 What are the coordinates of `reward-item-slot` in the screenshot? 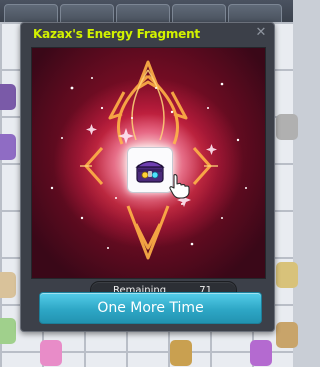 It's located at (150, 170).